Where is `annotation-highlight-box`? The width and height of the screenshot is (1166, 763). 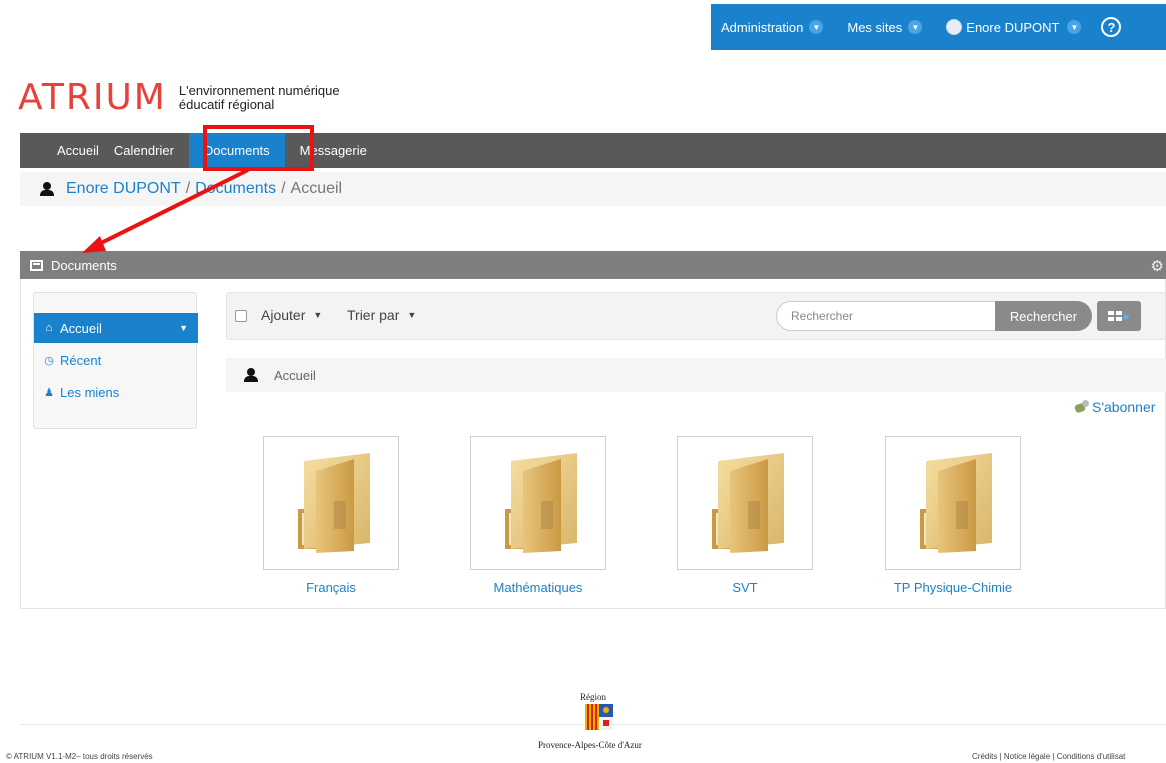 annotation-highlight-box is located at coordinates (258, 148).